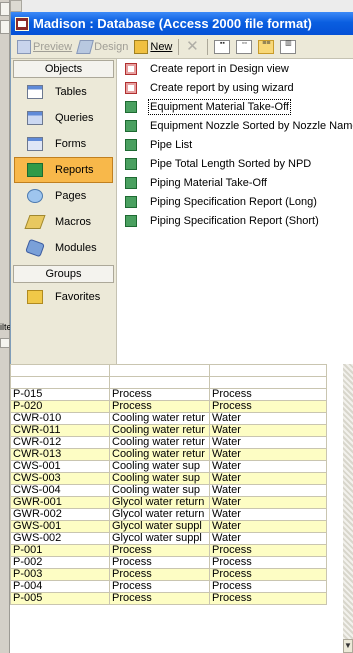 The height and width of the screenshot is (653, 353). Describe the element at coordinates (60, 550) in the screenshot. I see `table-cell-id: P-001` at that location.